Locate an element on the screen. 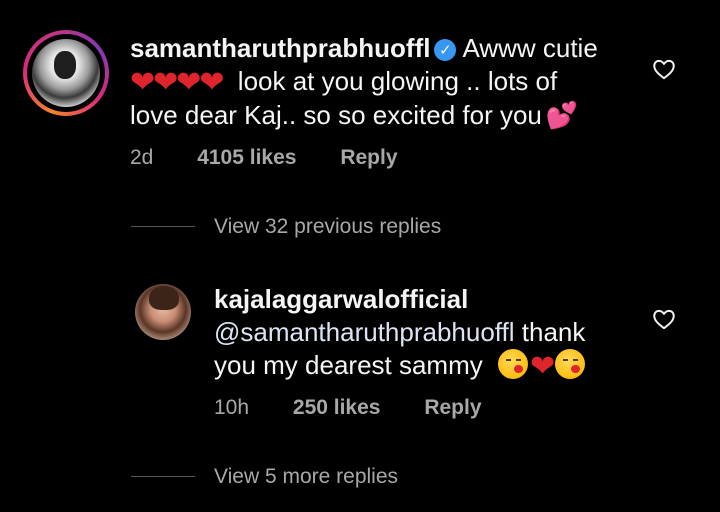  reply-line-3: you my dearest sammy ❤ is located at coordinates (400, 365).